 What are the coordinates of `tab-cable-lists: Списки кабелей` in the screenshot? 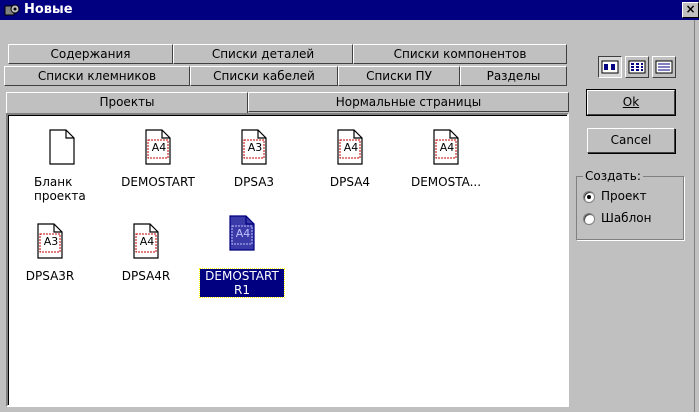 It's located at (264, 76).